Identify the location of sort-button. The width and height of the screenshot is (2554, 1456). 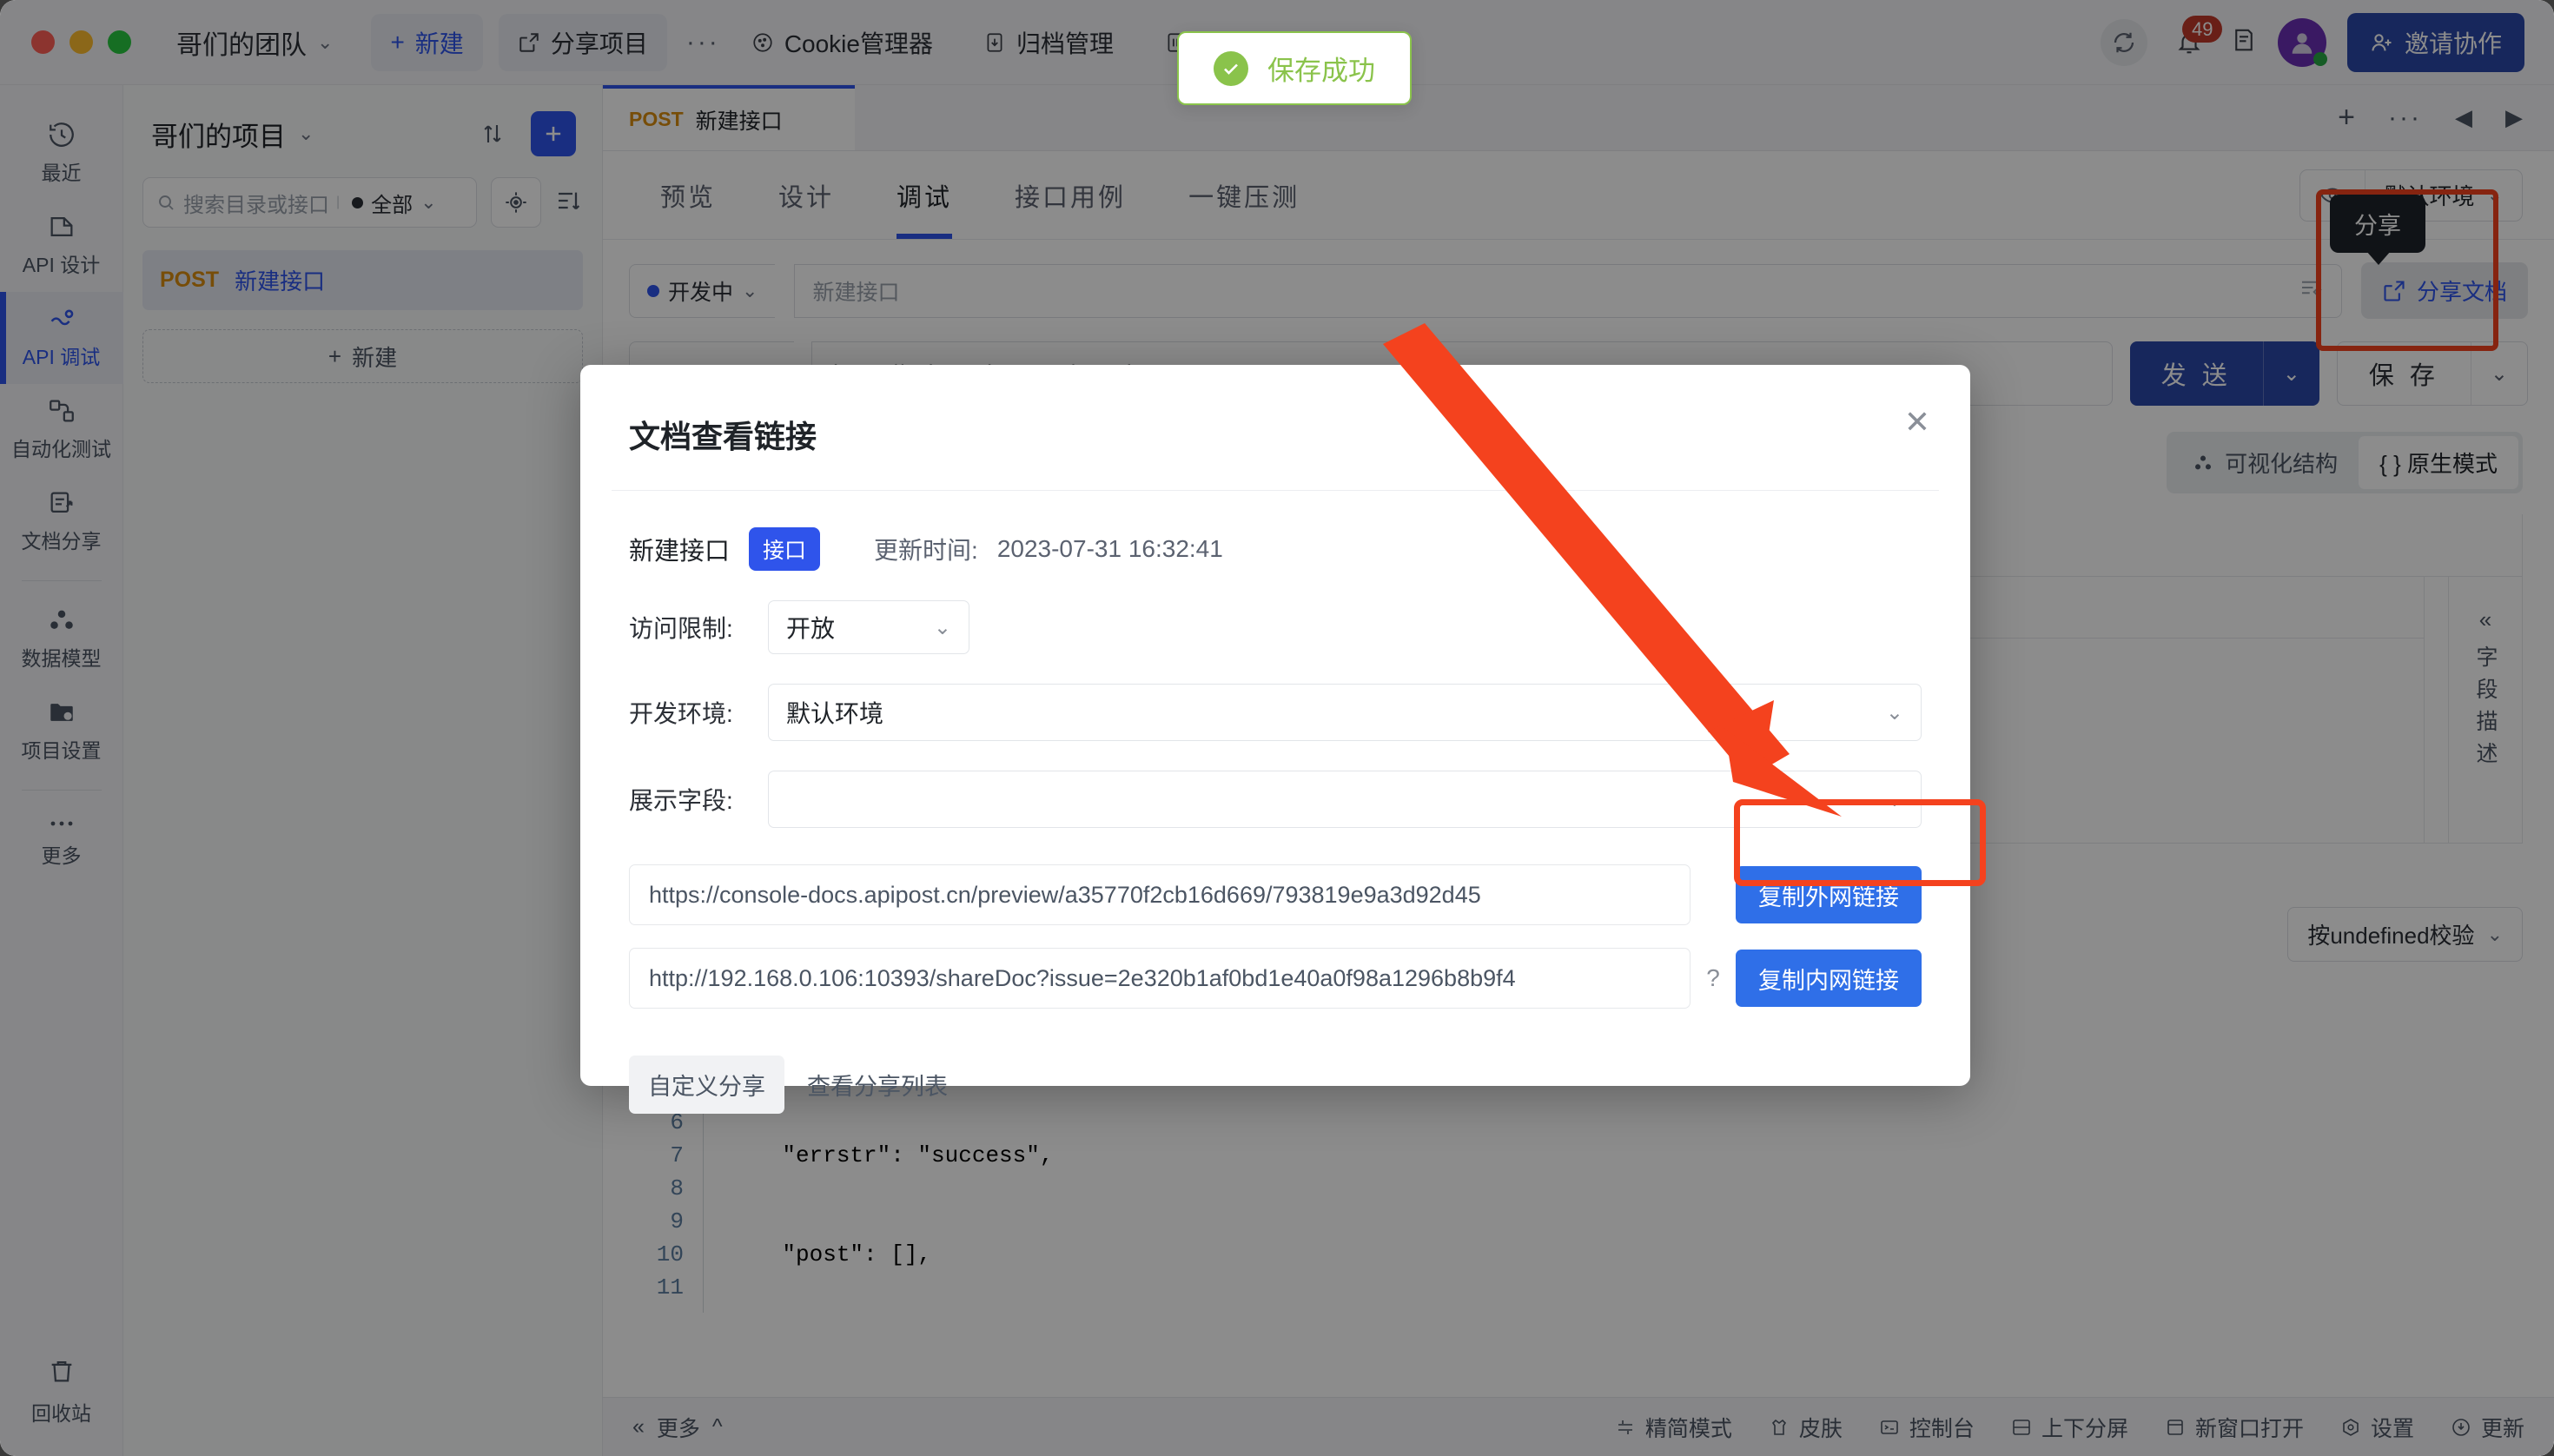
(569, 203).